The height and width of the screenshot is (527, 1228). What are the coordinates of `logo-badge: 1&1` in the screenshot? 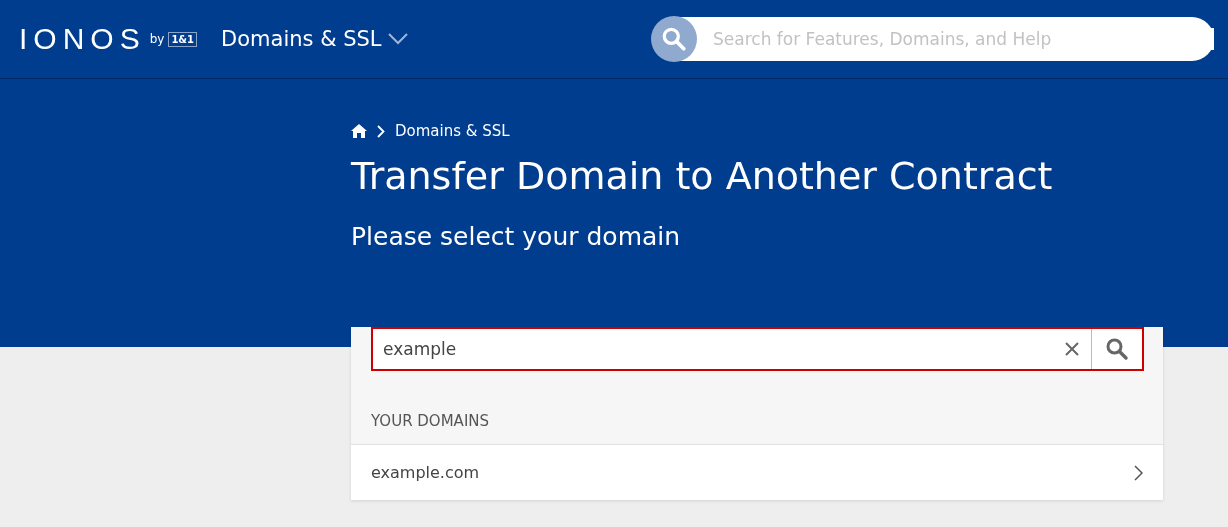 It's located at (183, 39).